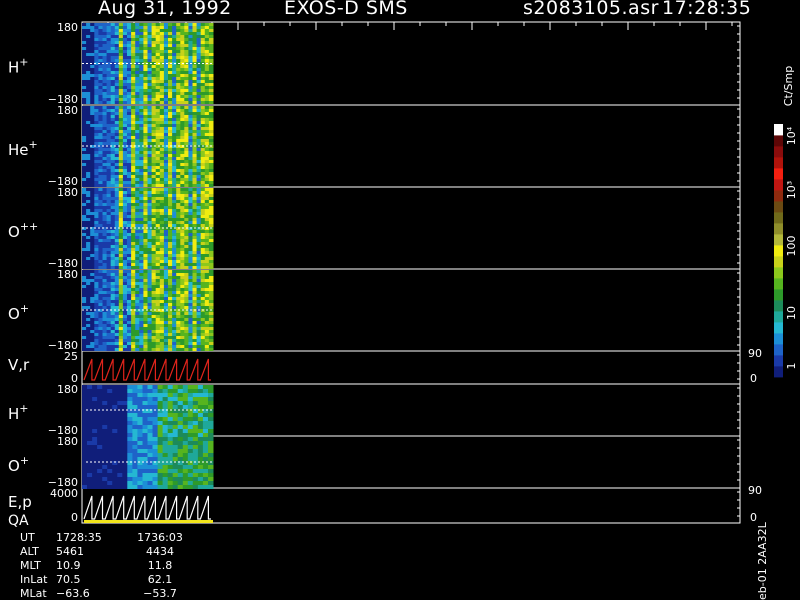  What do you see at coordinates (791, 313) in the screenshot?
I see `colorbar-tick: 10` at bounding box center [791, 313].